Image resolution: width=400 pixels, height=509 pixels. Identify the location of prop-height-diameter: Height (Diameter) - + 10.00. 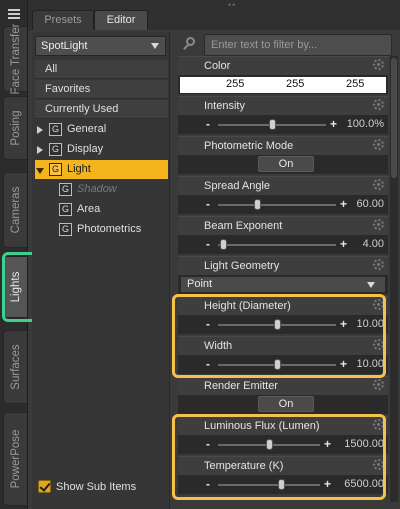
(283, 315).